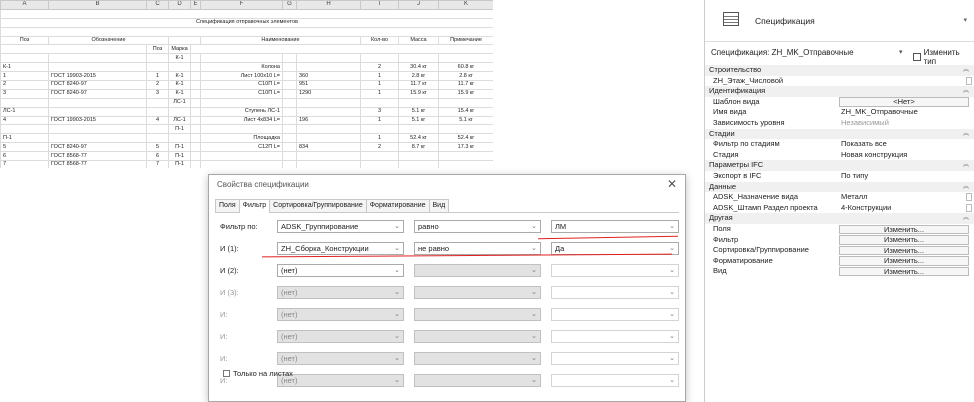 The image size is (974, 402). What do you see at coordinates (318, 205) in the screenshot?
I see `tab-sorting: Сортировка/Группирование` at bounding box center [318, 205].